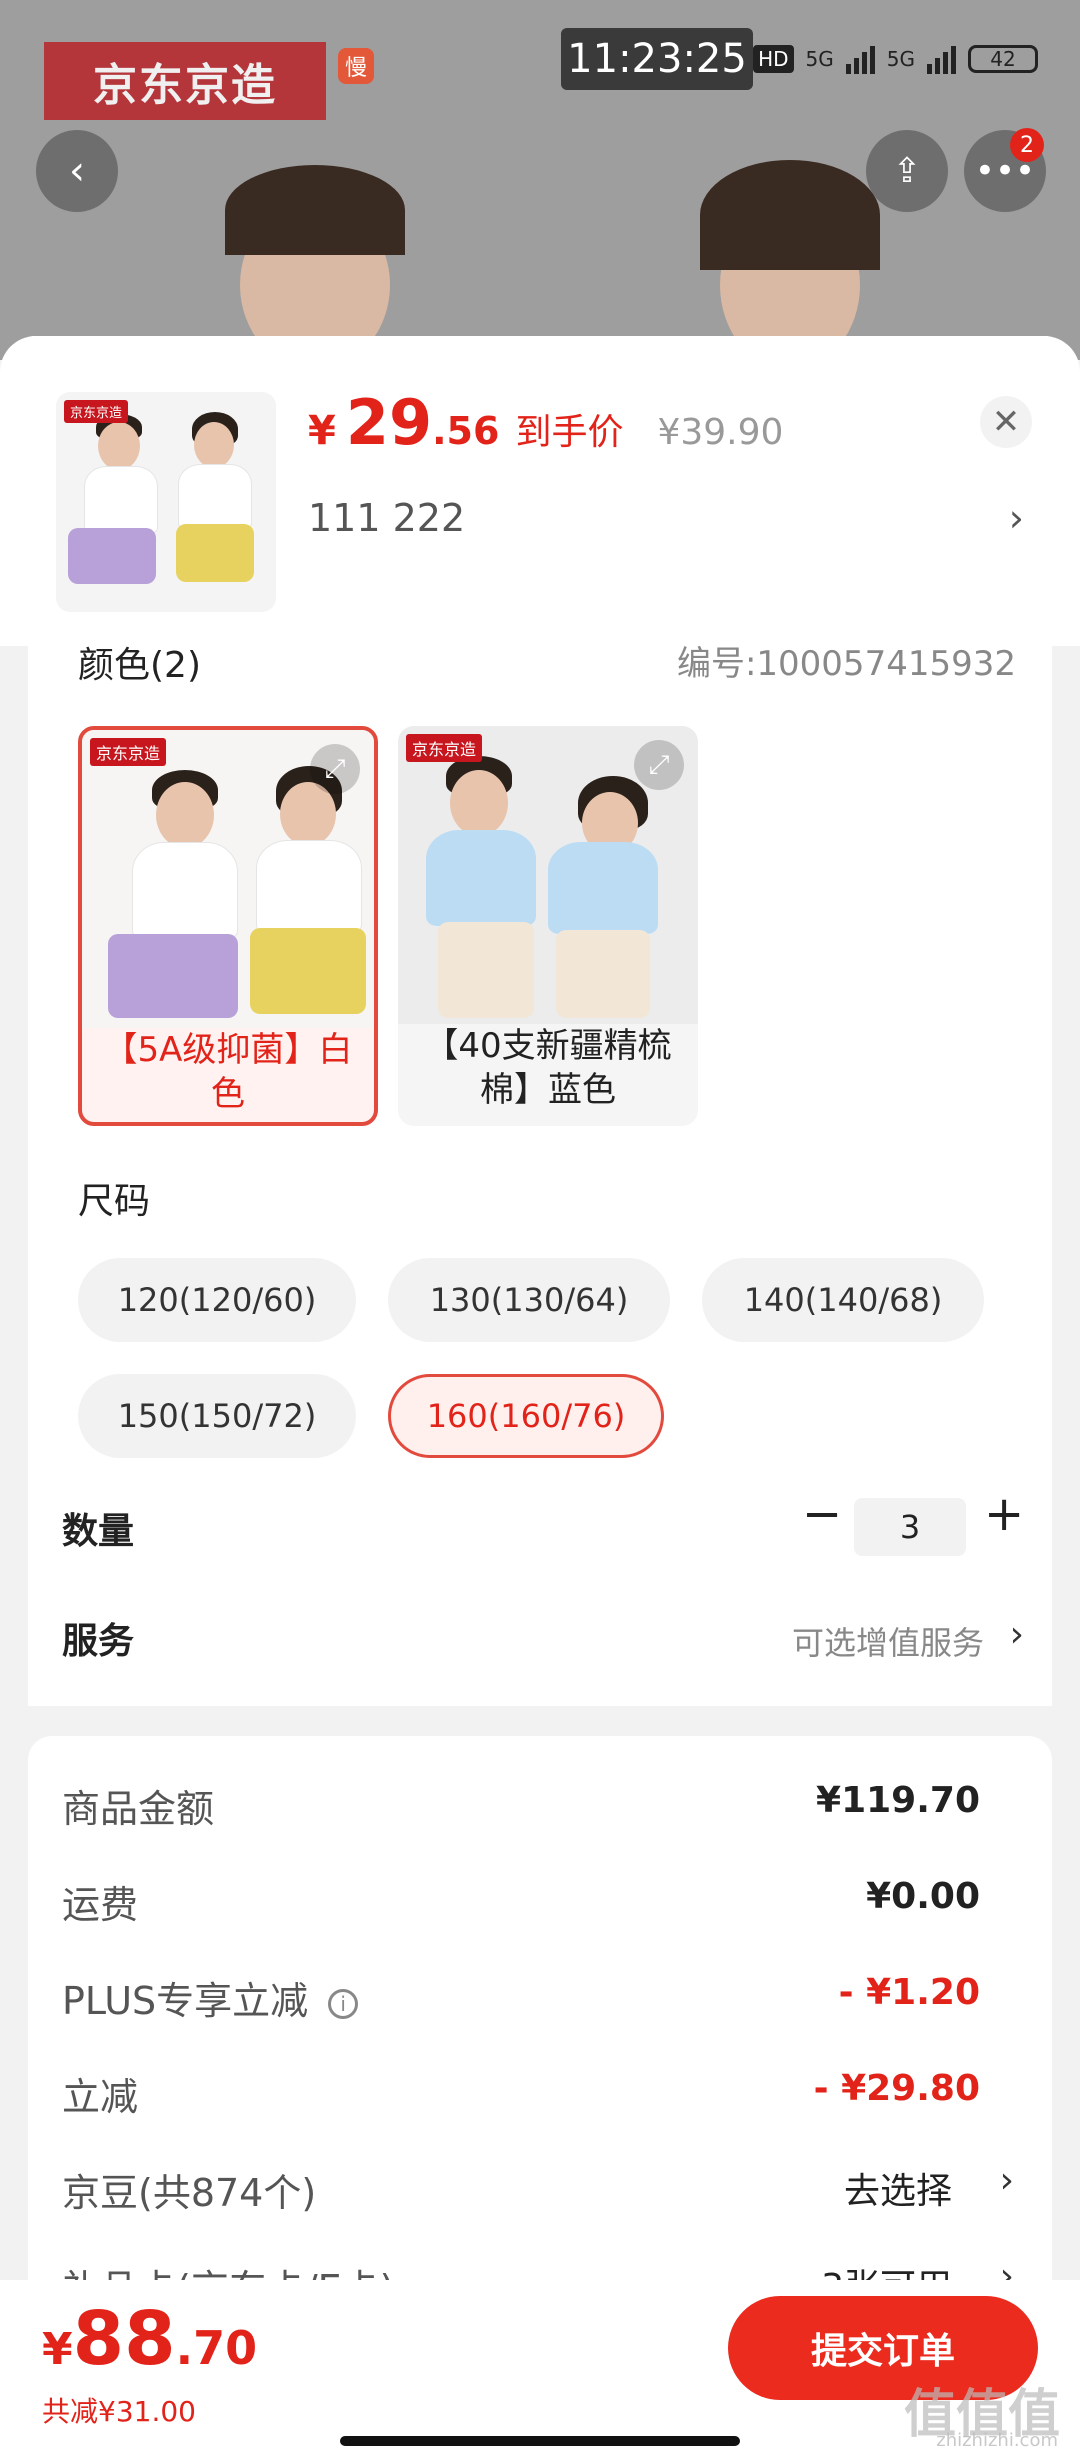 The image size is (1080, 2460). What do you see at coordinates (822, 1514) in the screenshot?
I see `quantity-decrease-button: −` at bounding box center [822, 1514].